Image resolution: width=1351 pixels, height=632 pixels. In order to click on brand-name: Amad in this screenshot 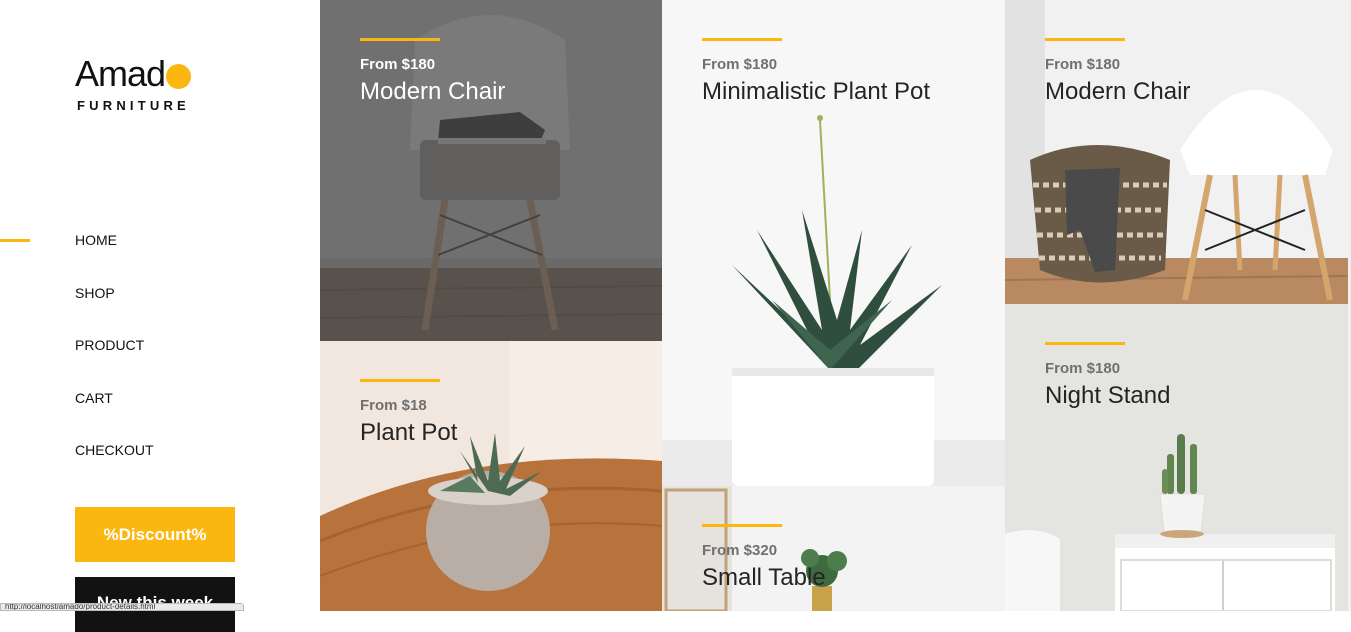, I will do `click(120, 73)`.